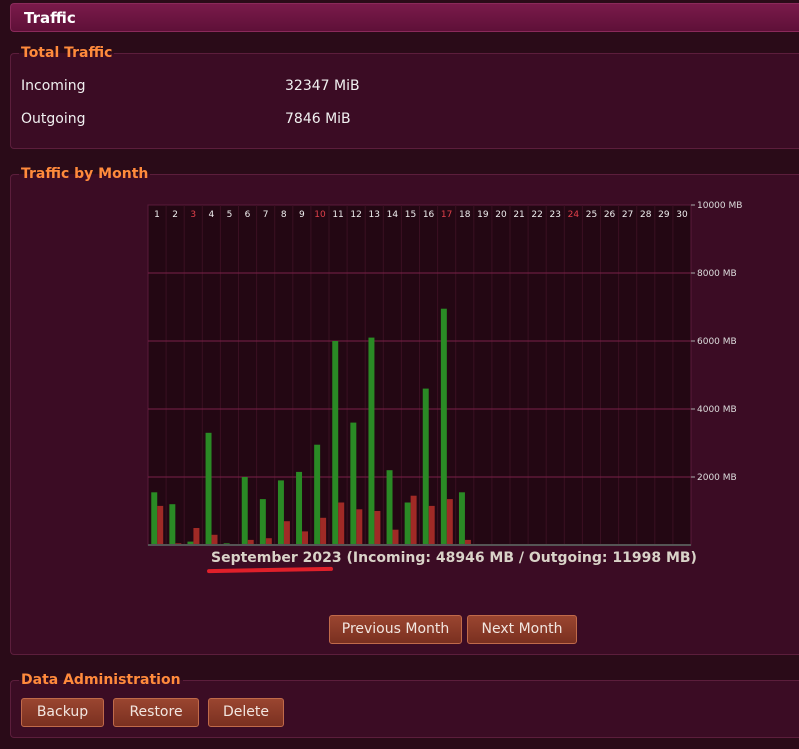  I want to click on x-tick-label: 17, so click(446, 215).